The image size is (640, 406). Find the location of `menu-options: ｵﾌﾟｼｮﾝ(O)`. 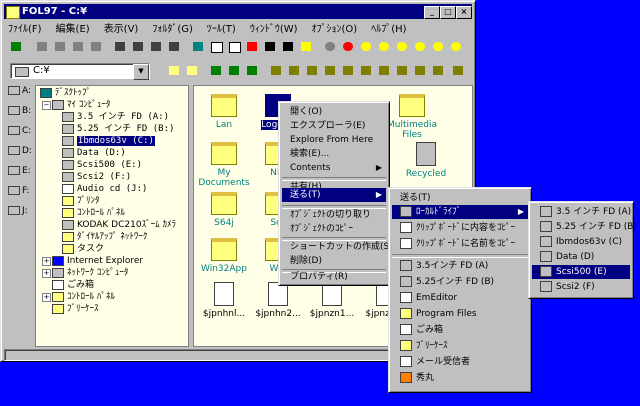

menu-options: ｵﾌﾟｼｮﾝ(O) is located at coordinates (335, 27).